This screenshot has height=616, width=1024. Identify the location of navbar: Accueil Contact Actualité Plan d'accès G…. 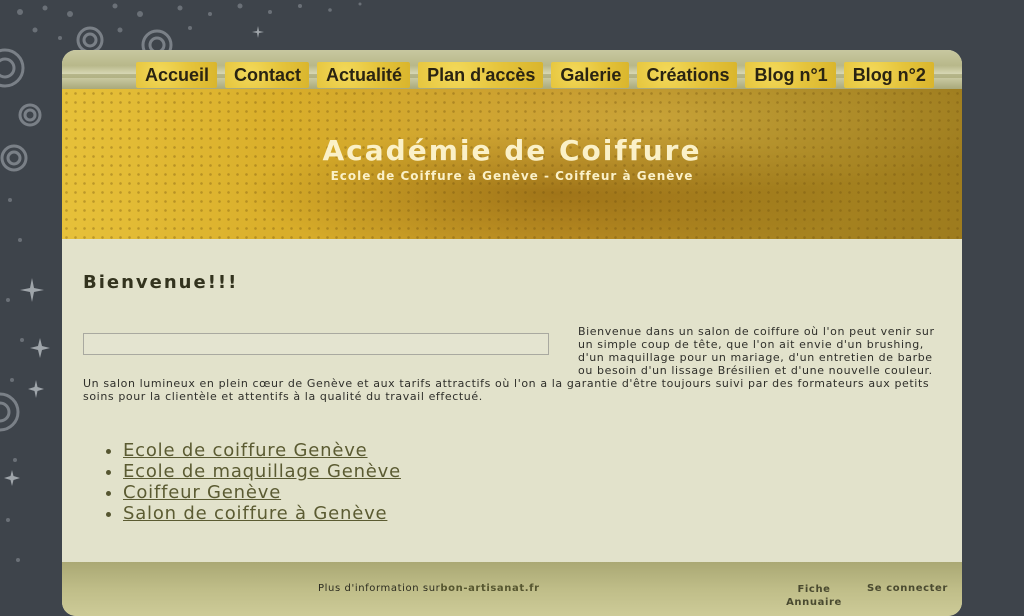
(512, 69).